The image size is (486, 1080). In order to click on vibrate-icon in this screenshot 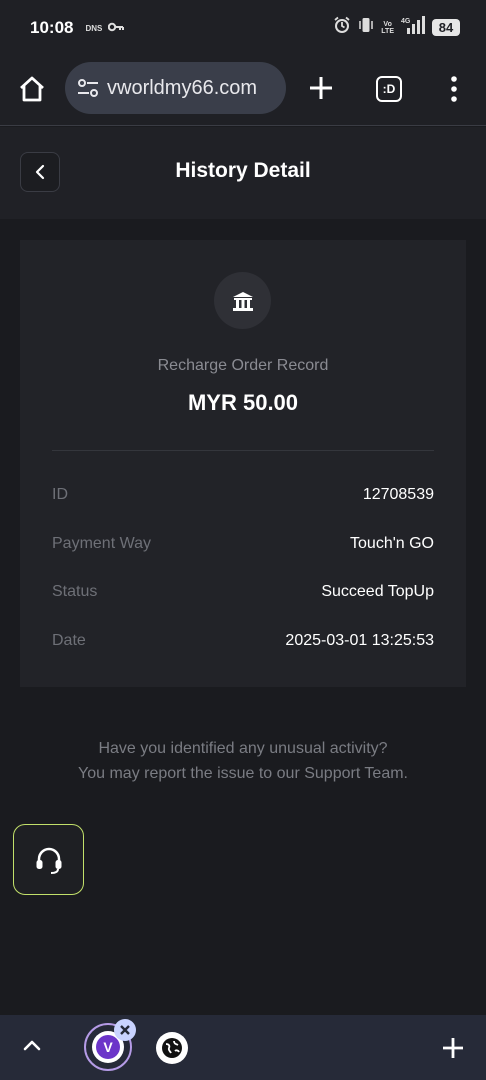, I will do `click(366, 27)`.